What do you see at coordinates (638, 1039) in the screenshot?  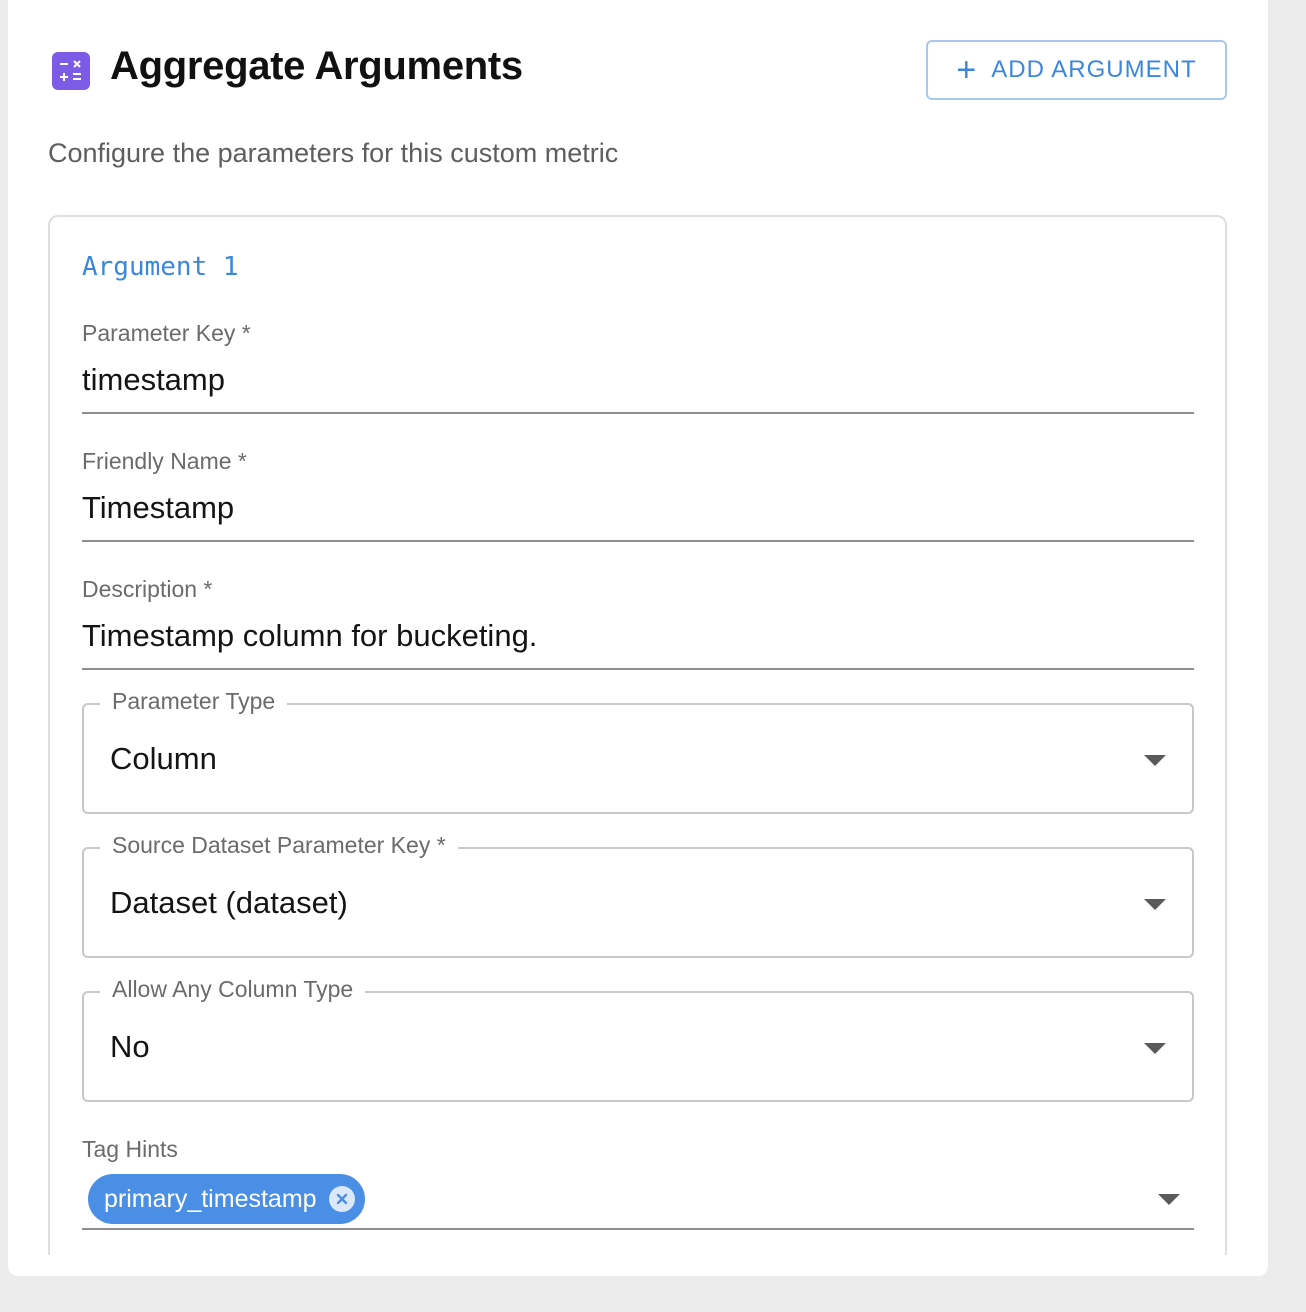 I see `allow-any-column-type-select: Allow Any Column Type No` at bounding box center [638, 1039].